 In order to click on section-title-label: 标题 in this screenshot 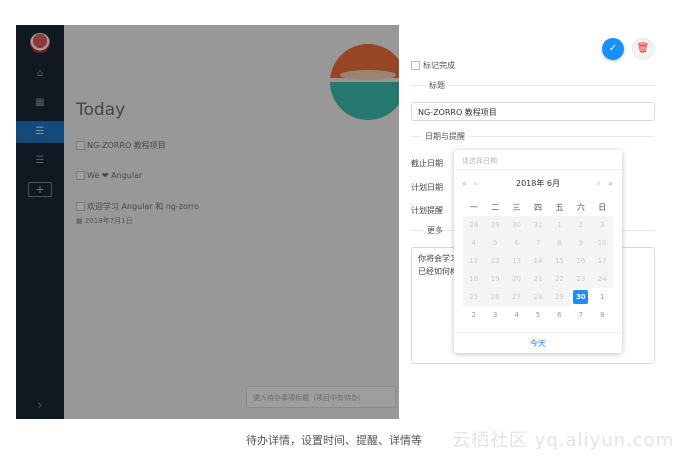, I will do `click(437, 85)`.